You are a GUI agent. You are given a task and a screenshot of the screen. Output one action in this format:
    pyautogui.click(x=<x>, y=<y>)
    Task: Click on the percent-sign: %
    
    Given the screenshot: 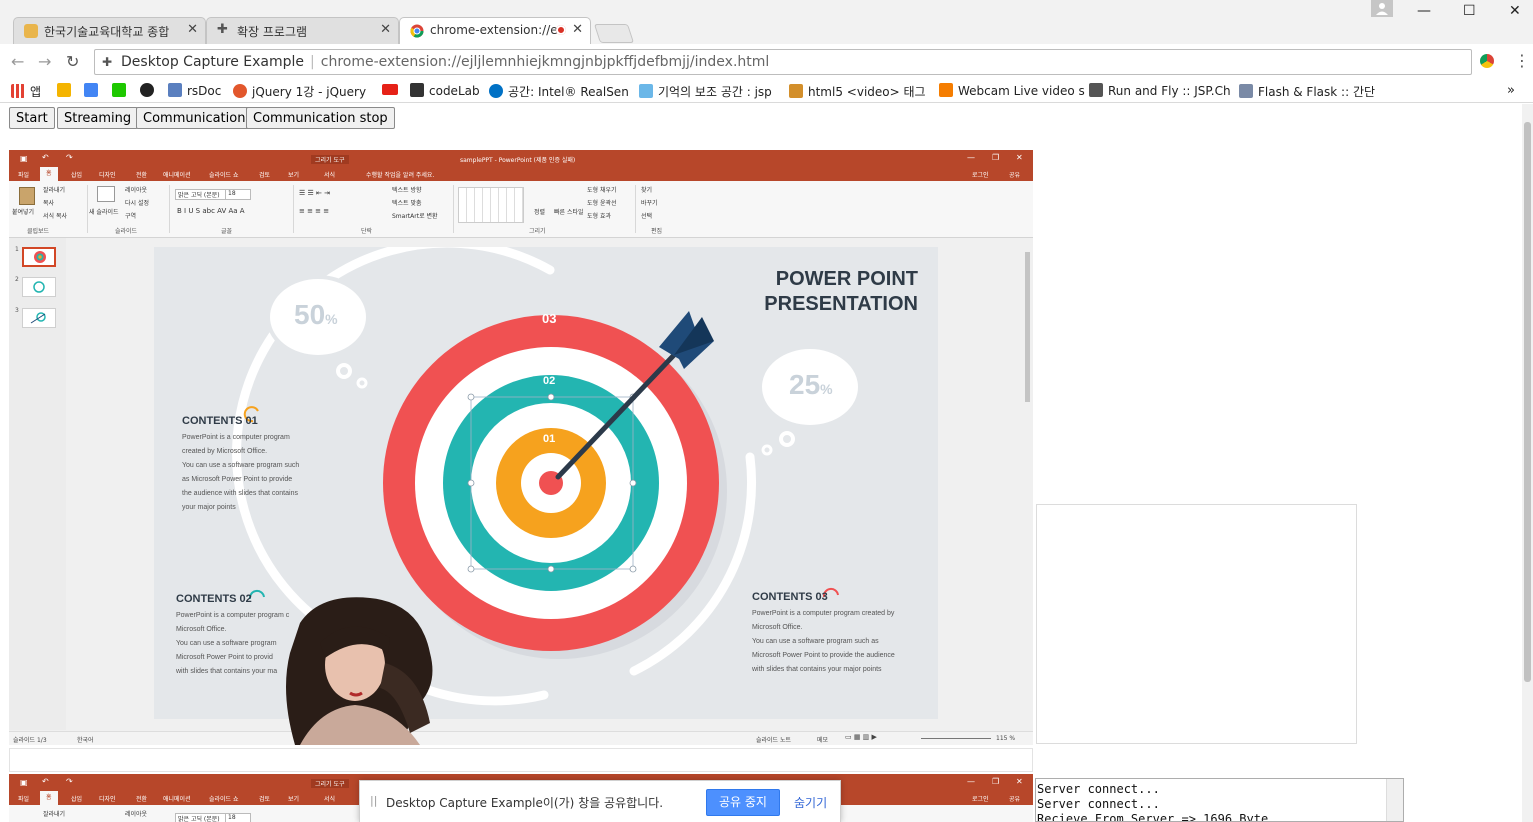 What is the action you would take?
    pyautogui.click(x=331, y=319)
    